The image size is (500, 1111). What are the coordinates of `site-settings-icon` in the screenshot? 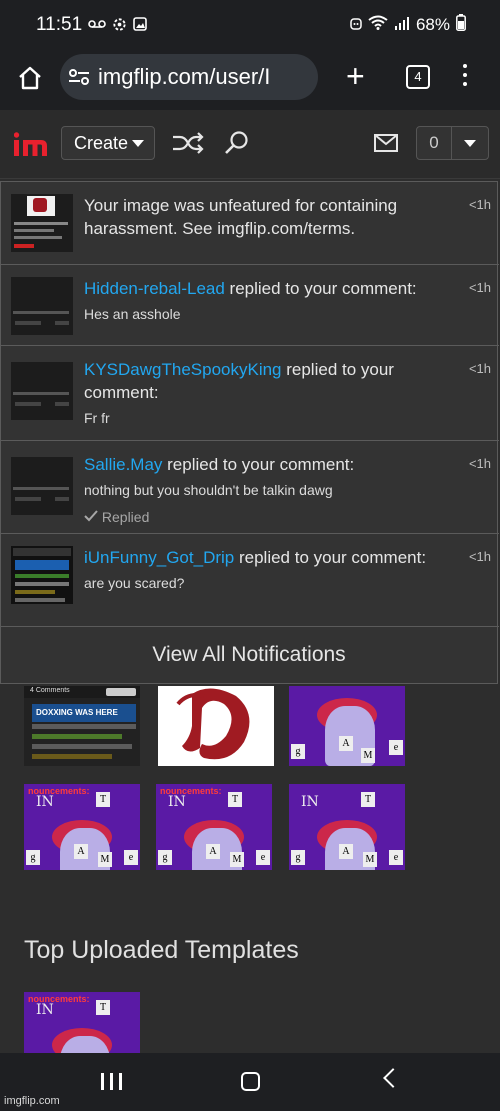 It's located at (79, 79).